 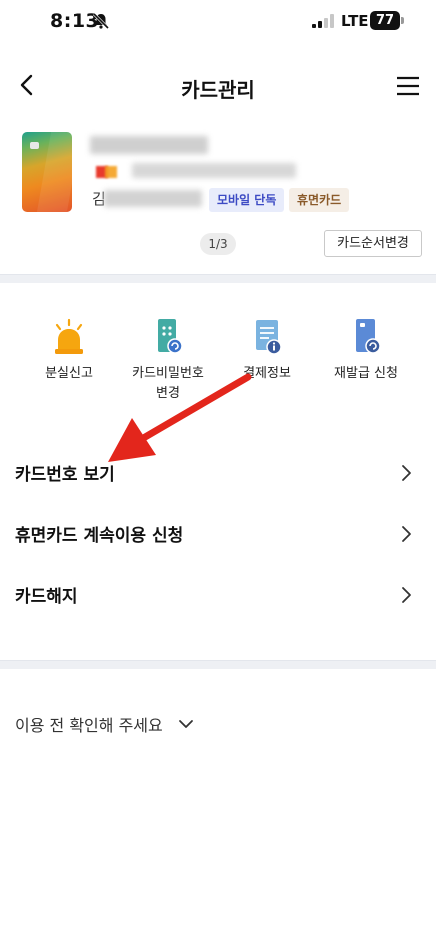 I want to click on card-number-redacted, so click(x=214, y=170).